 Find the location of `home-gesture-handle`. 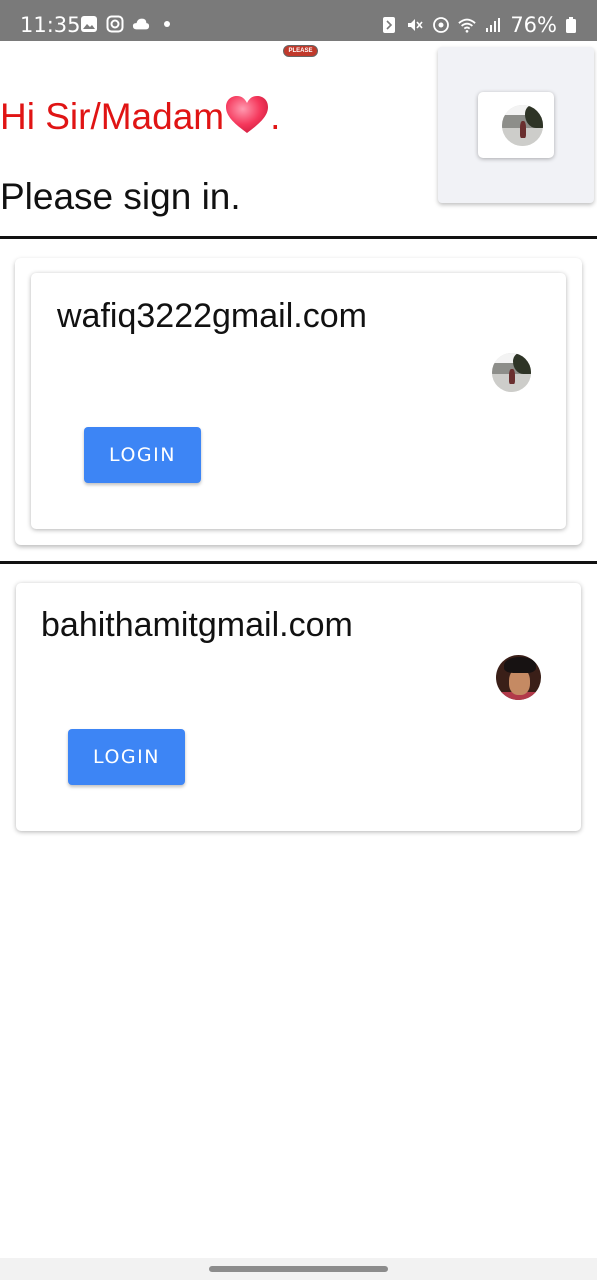

home-gesture-handle is located at coordinates (298, 1269).